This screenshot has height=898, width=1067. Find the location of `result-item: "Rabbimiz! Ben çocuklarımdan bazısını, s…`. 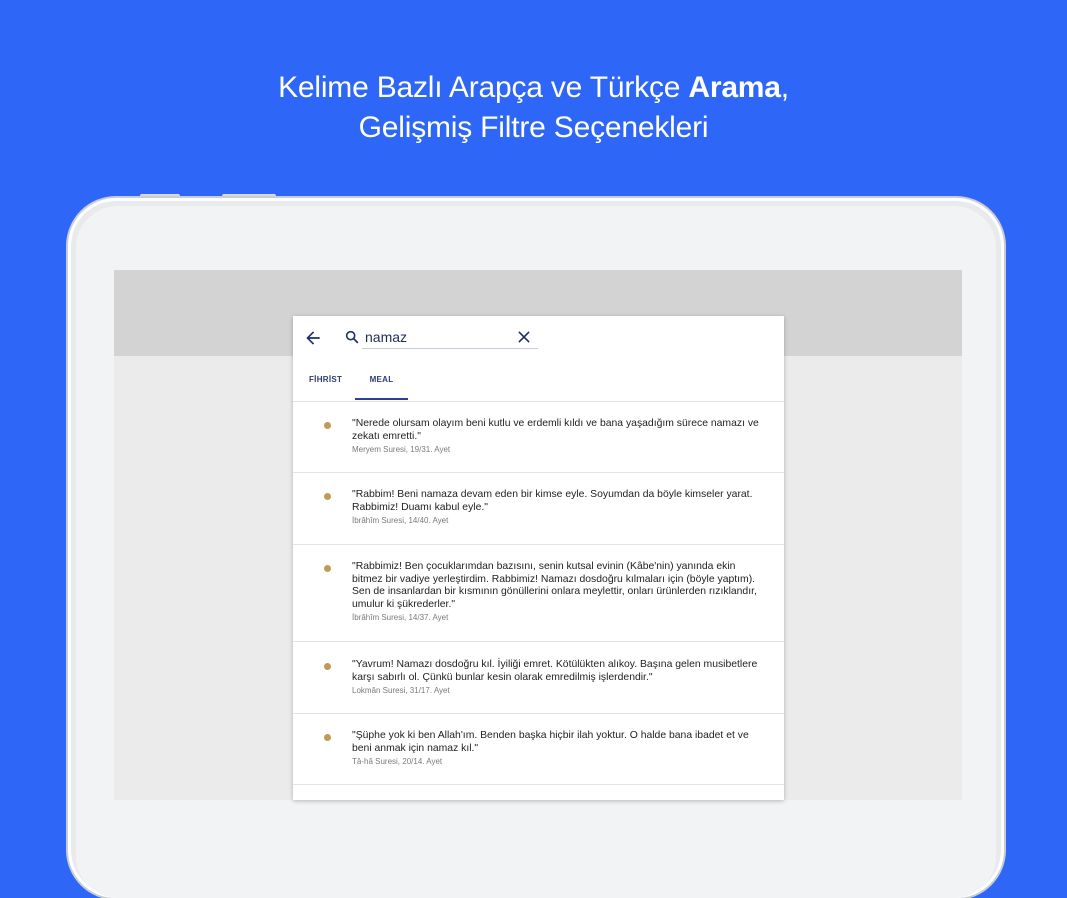

result-item: "Rabbimiz! Ben çocuklarımdan bazısını, s… is located at coordinates (538, 593).